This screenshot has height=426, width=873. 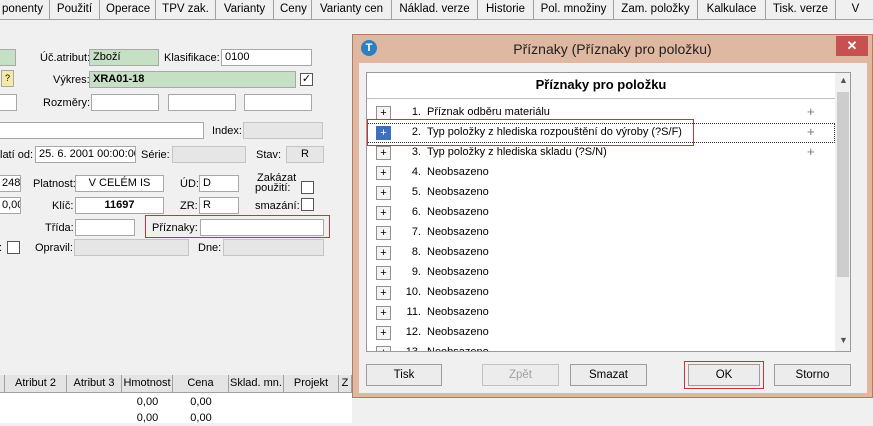 What do you see at coordinates (854, 9) in the screenshot?
I see `tab-more: V` at bounding box center [854, 9].